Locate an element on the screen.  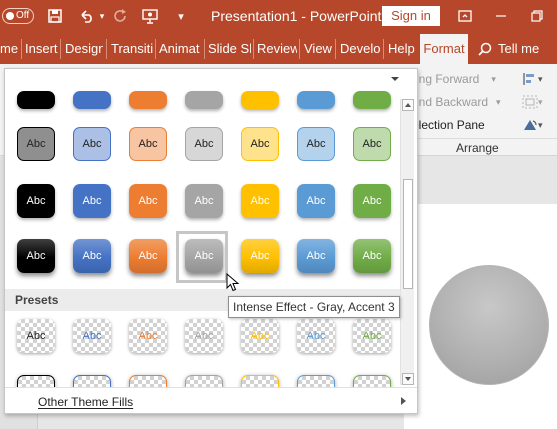
restore-icon is located at coordinates (537, 16).